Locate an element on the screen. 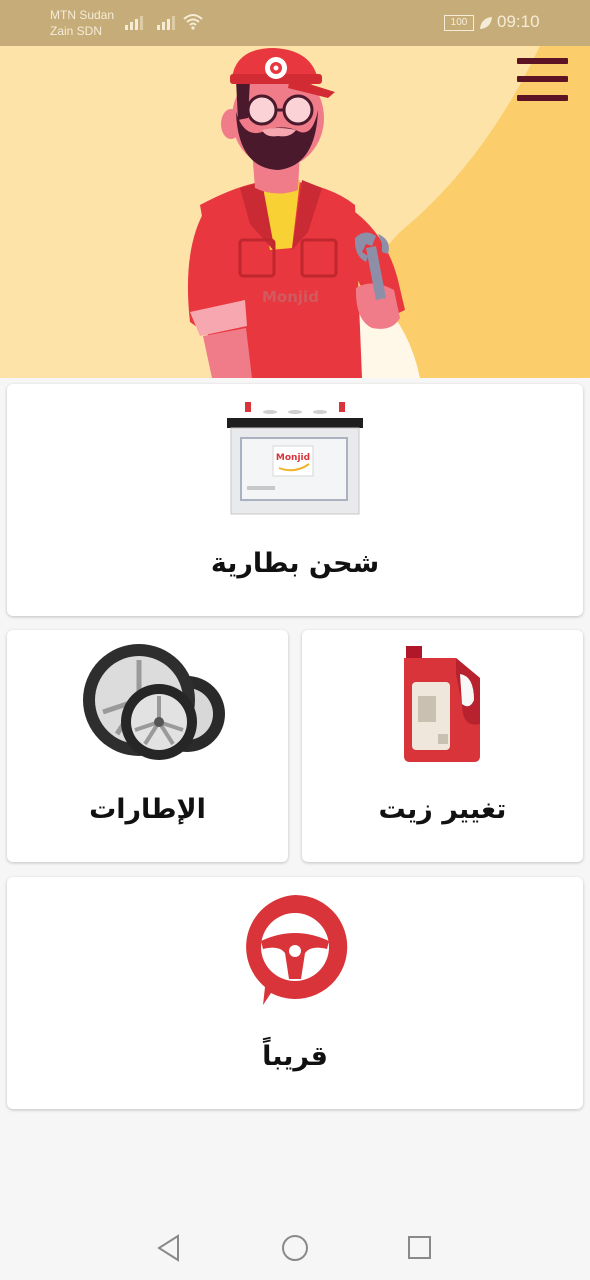  back-icon is located at coordinates (169, 1248).